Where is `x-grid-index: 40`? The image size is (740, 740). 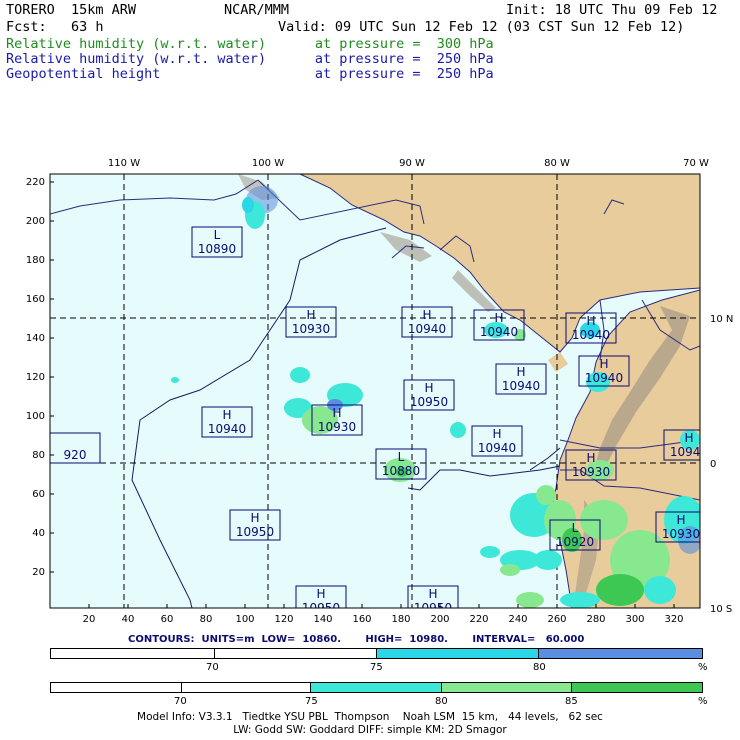 x-grid-index: 40 is located at coordinates (128, 619).